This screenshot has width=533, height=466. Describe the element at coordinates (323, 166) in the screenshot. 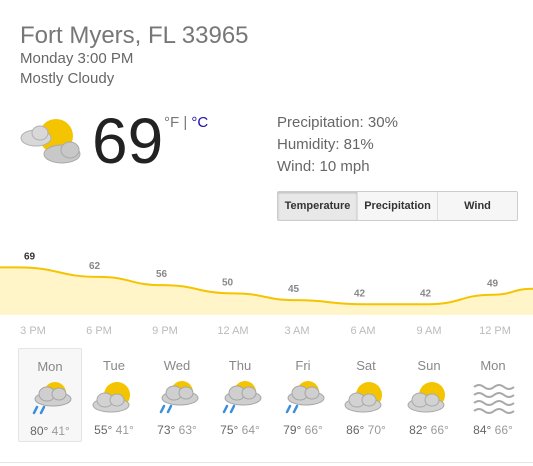

I see `wind-text: Wind: 10 mph` at that location.